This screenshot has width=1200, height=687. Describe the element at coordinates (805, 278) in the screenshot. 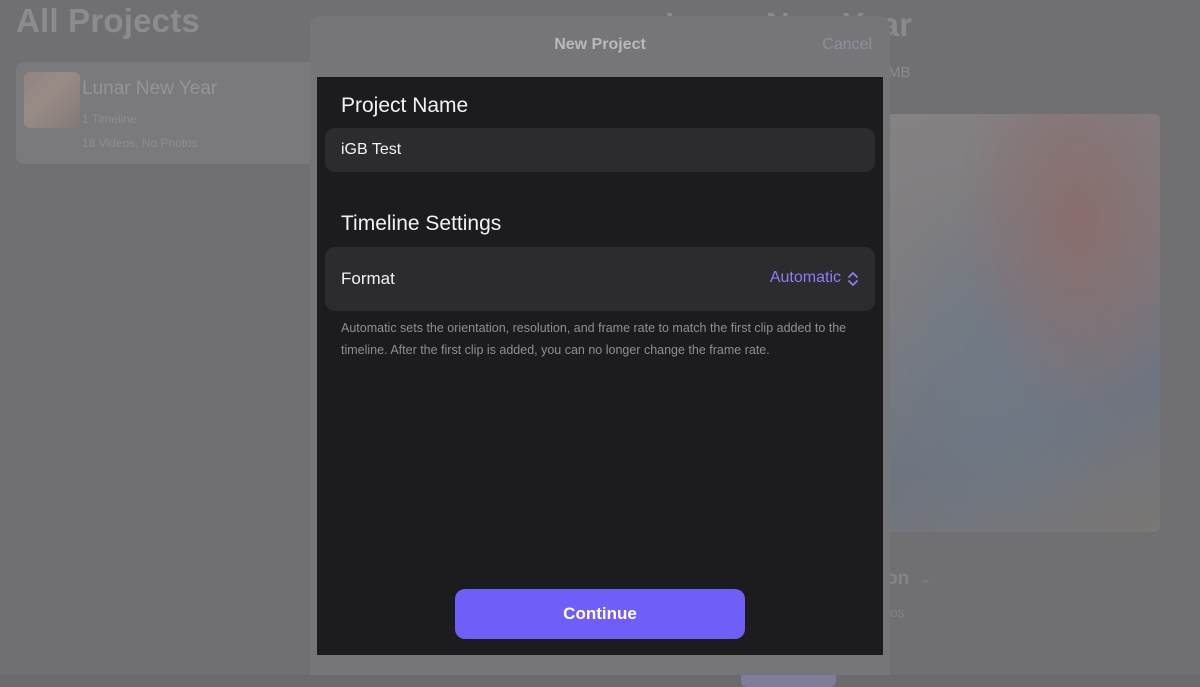

I see `format-value: Automatic` at that location.